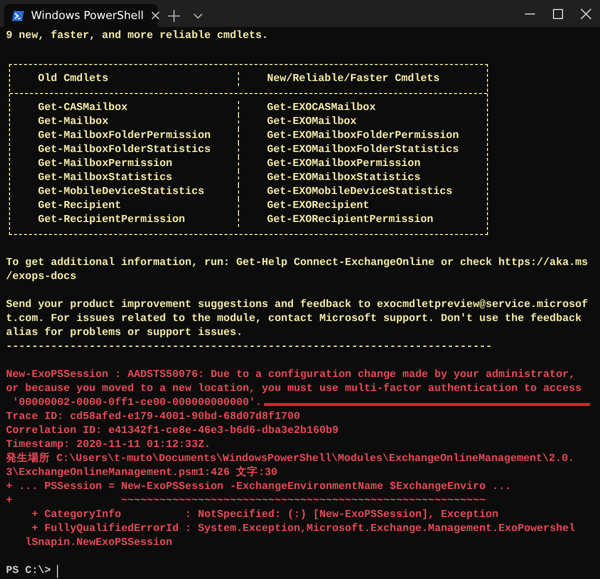  Describe the element at coordinates (294, 319) in the screenshot. I see `output-line: t.com. For issues related to the module, contact Microsoft support. Don't use the feedback` at that location.